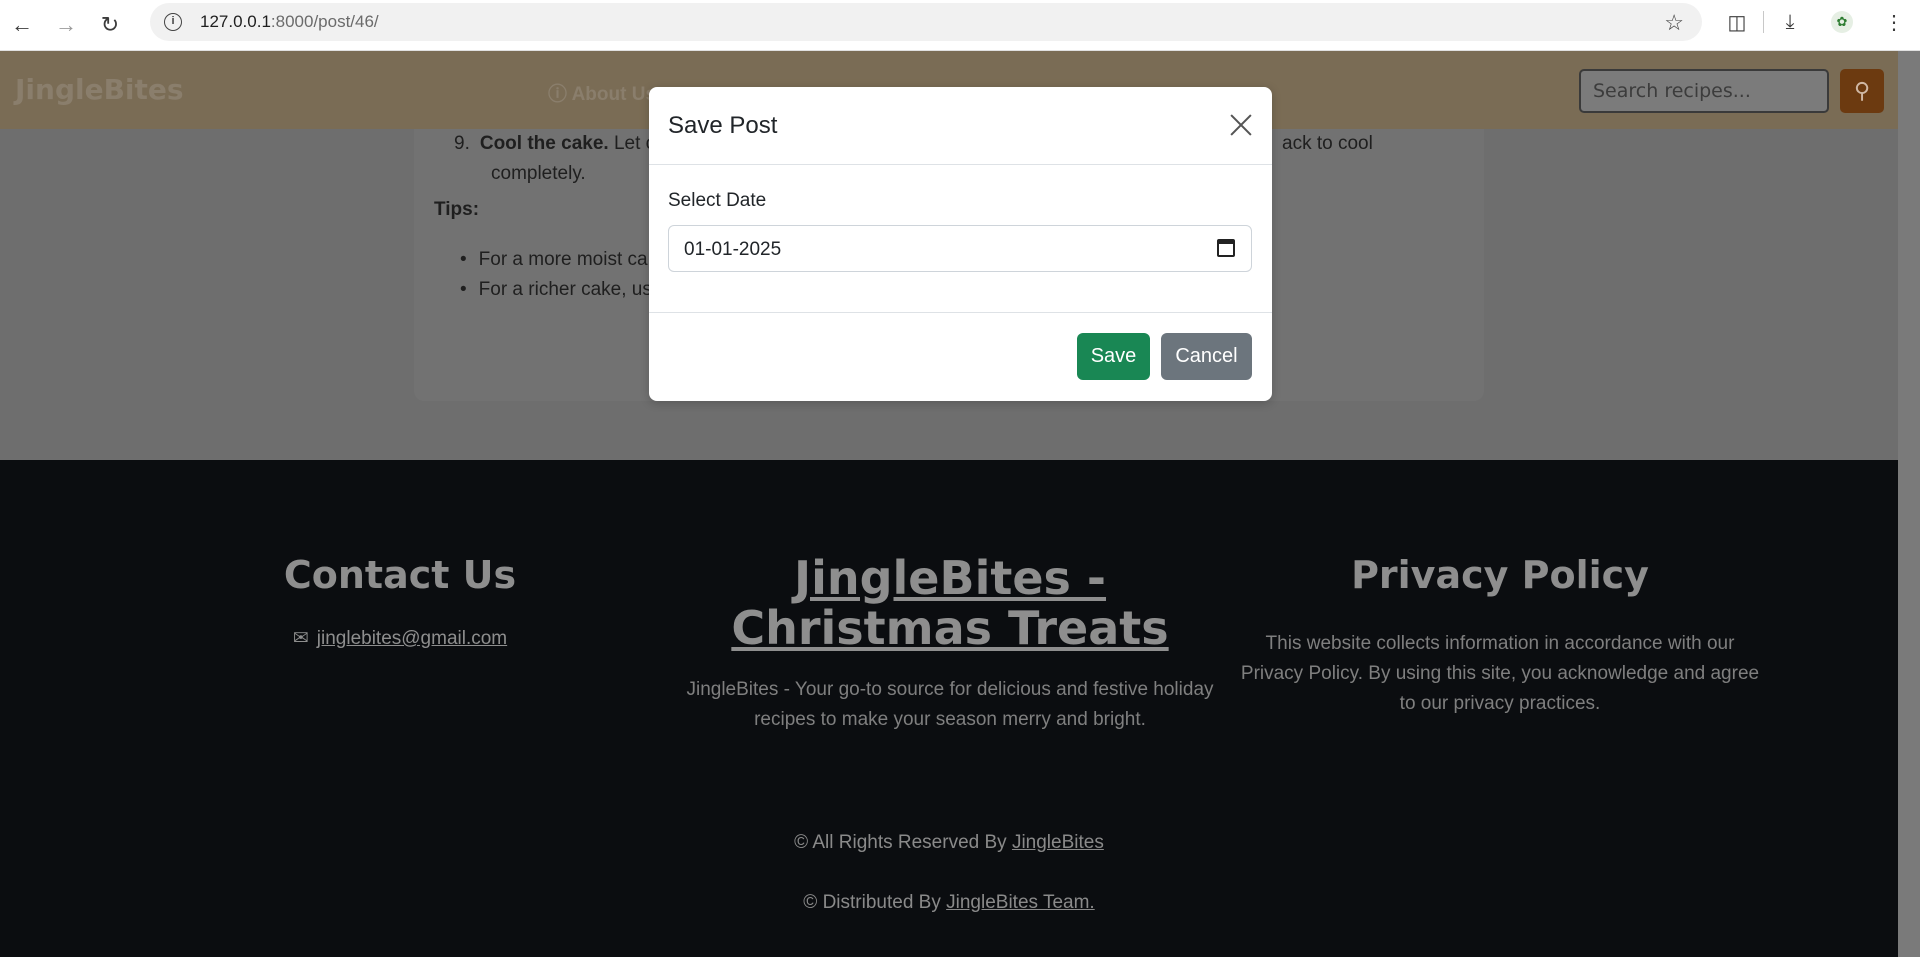 The image size is (1920, 957). What do you see at coordinates (1113, 356) in the screenshot?
I see `save-button: Save` at bounding box center [1113, 356].